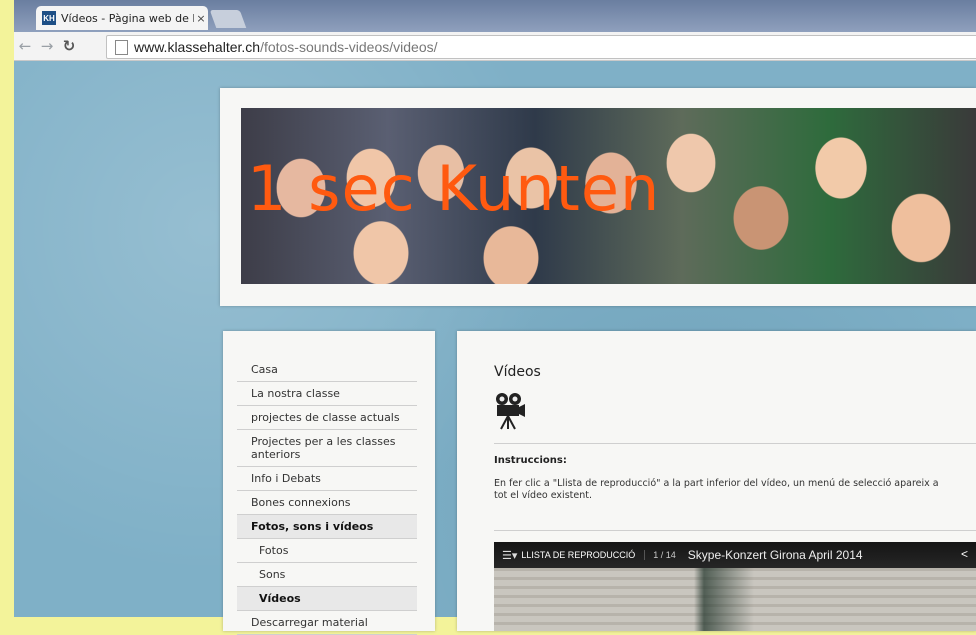 The image size is (976, 635). I want to click on video-title: Skype-Konzert Girona April 2014, so click(775, 555).